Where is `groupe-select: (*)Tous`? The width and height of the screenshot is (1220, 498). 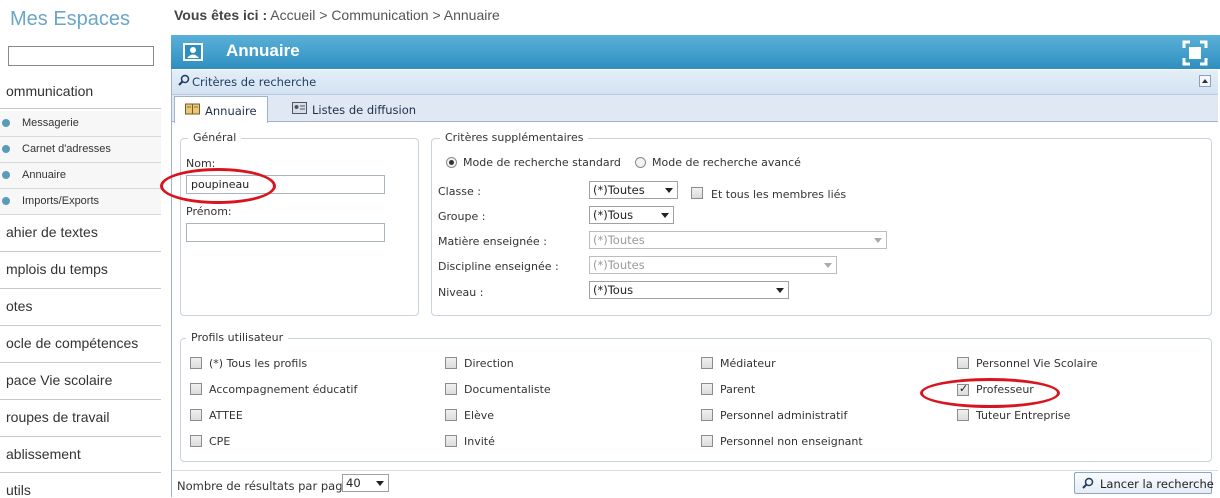 groupe-select: (*)Tous is located at coordinates (631, 215).